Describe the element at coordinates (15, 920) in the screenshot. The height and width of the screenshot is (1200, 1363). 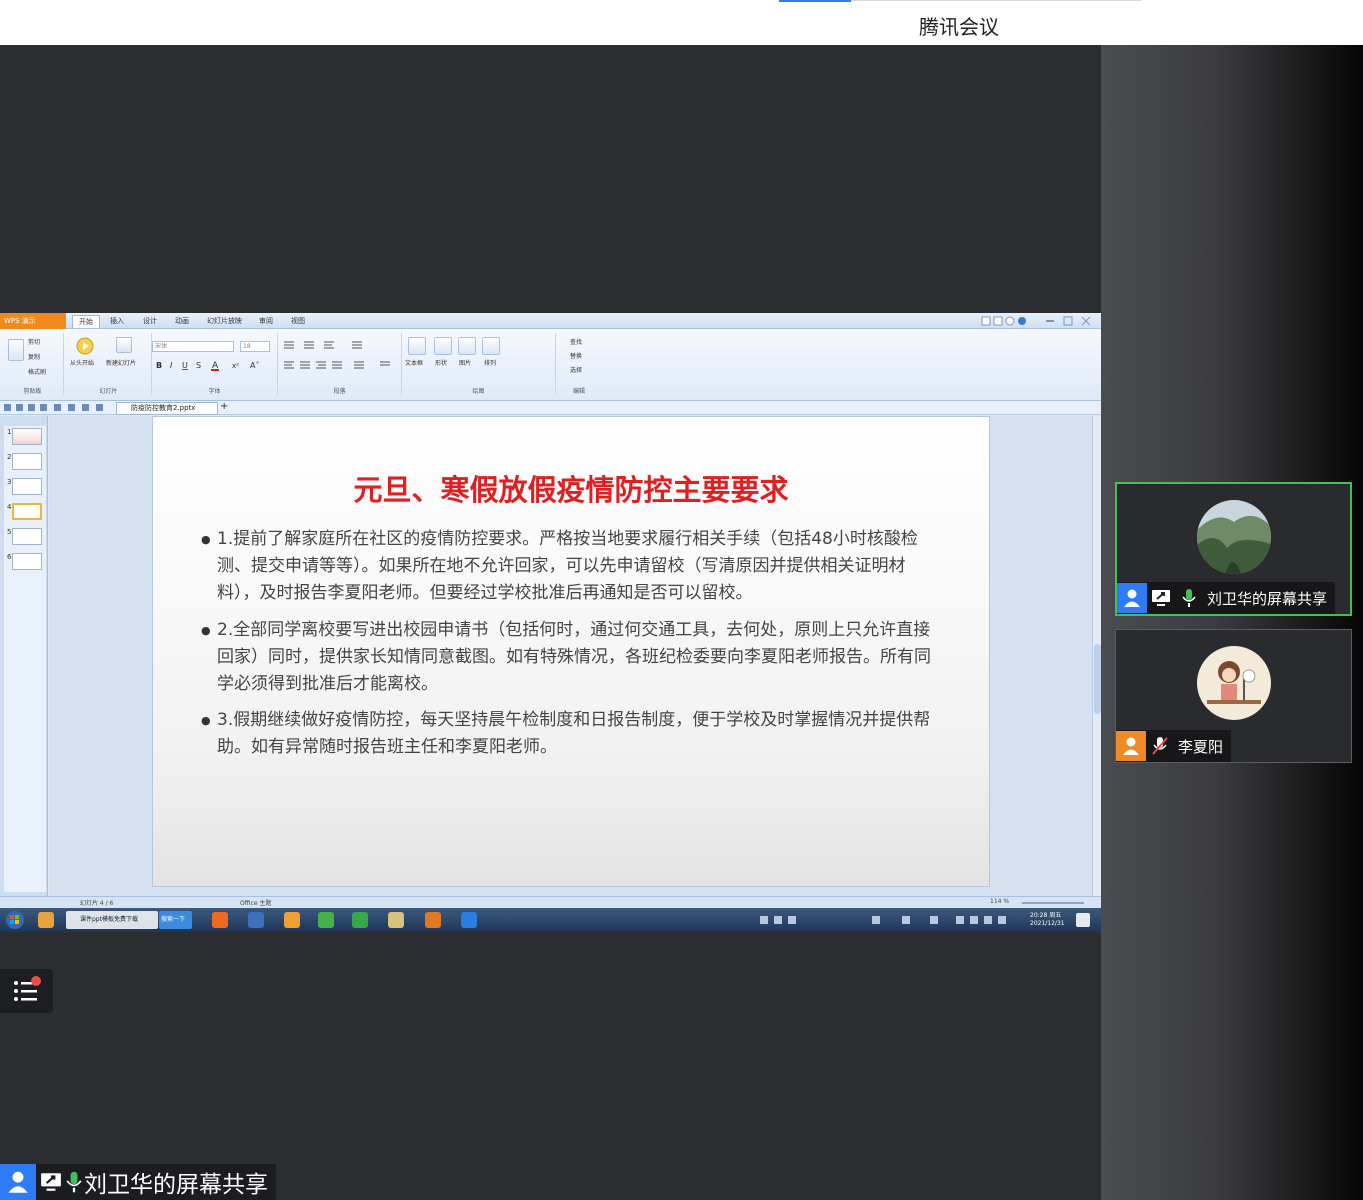
I see `start-button-icon` at that location.